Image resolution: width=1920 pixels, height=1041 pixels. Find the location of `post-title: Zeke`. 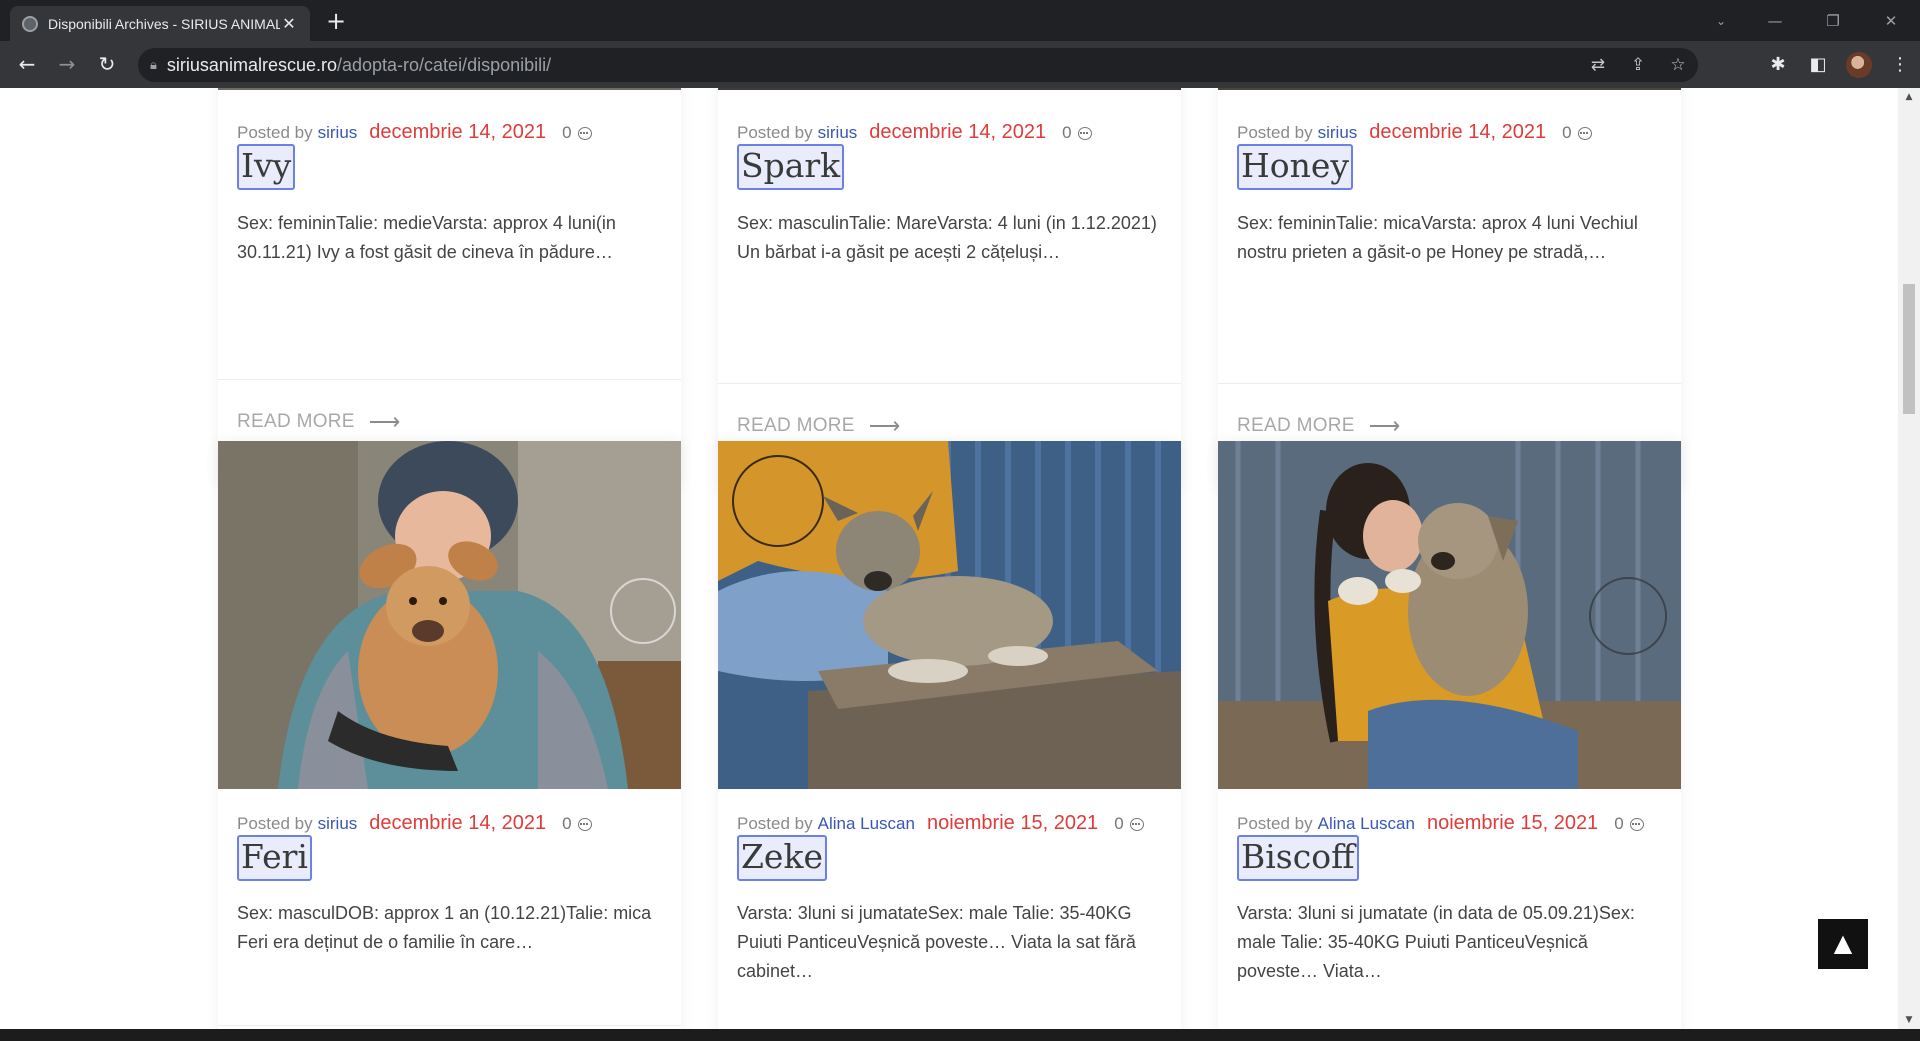

post-title: Zeke is located at coordinates (782, 858).